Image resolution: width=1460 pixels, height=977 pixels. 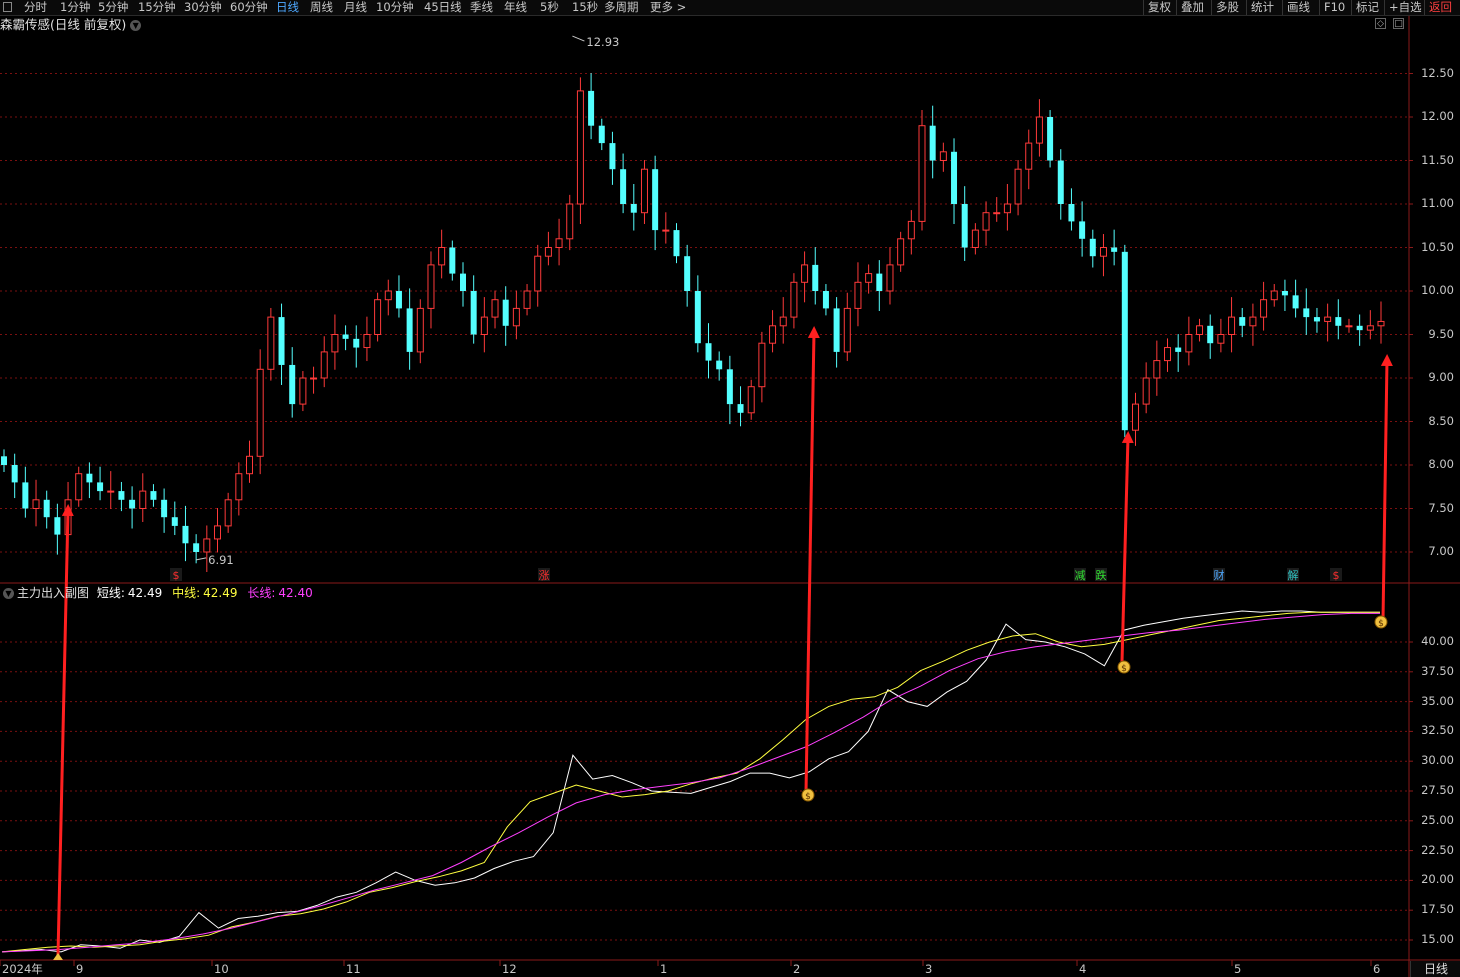 What do you see at coordinates (1437, 760) in the screenshot?
I see `indicator-tick-label: 30.00` at bounding box center [1437, 760].